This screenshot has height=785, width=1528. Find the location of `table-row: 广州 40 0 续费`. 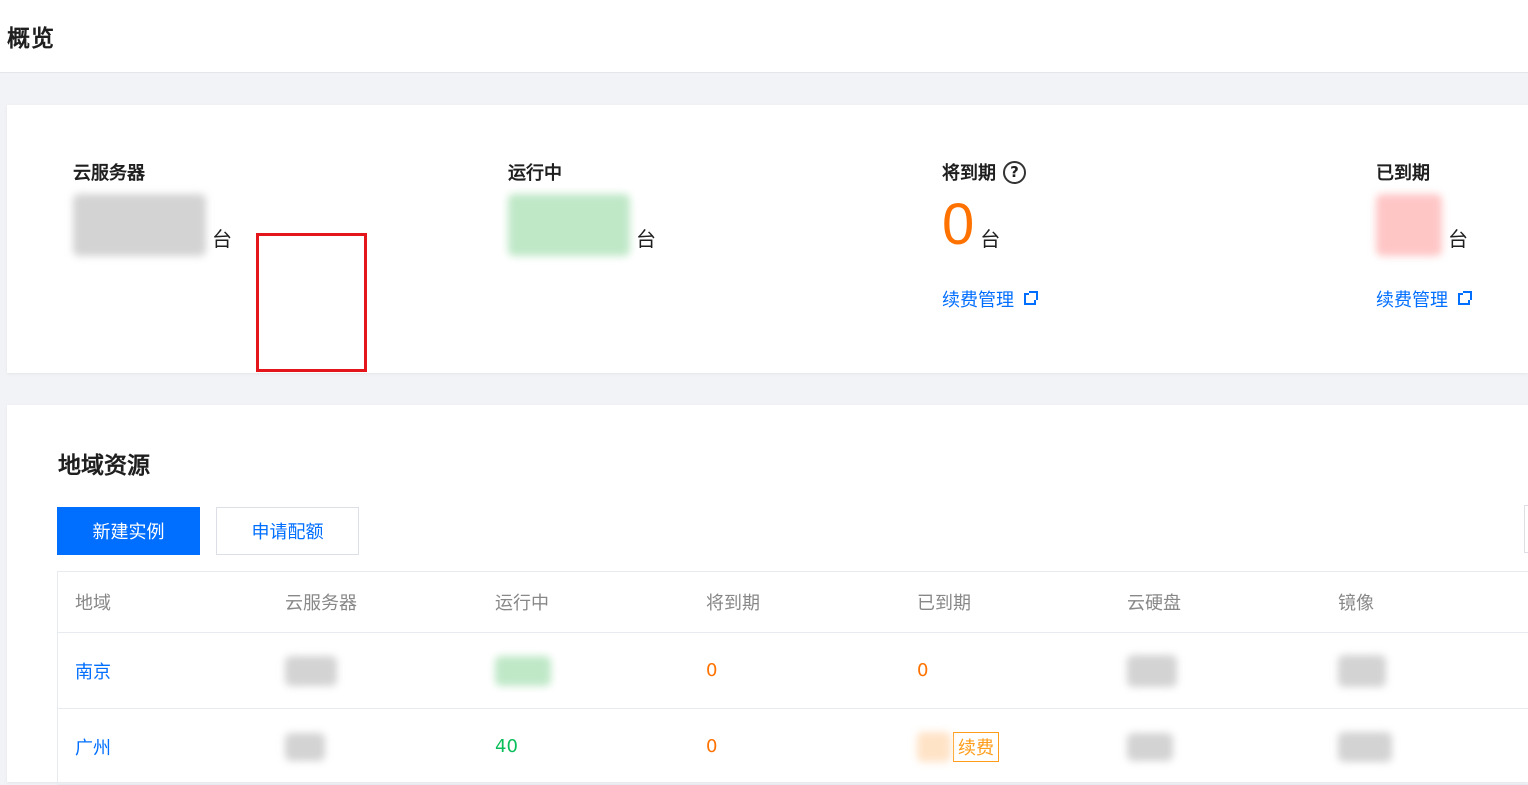

table-row: 广州 40 0 续费 is located at coordinates (793, 747).